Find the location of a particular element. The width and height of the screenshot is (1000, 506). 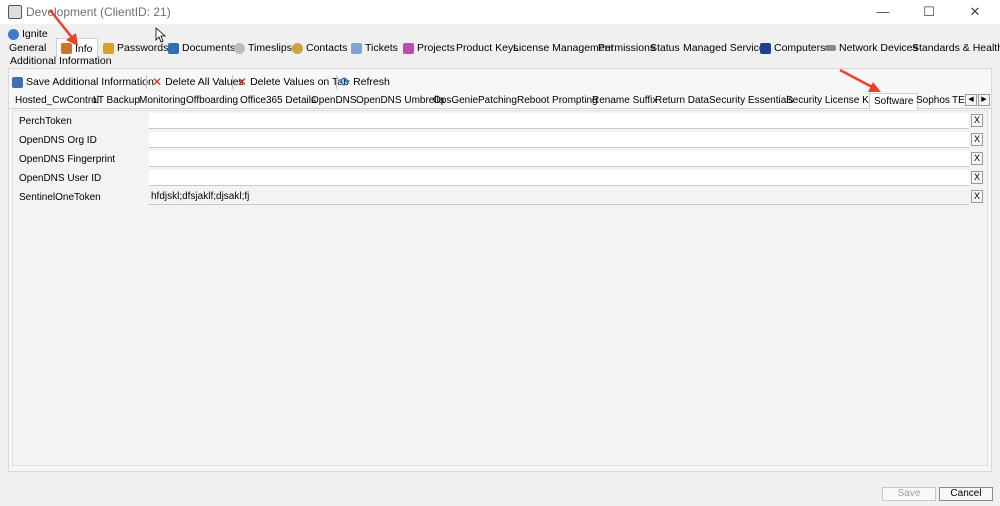

field-row: PerchToken X is located at coordinates (501, 121).